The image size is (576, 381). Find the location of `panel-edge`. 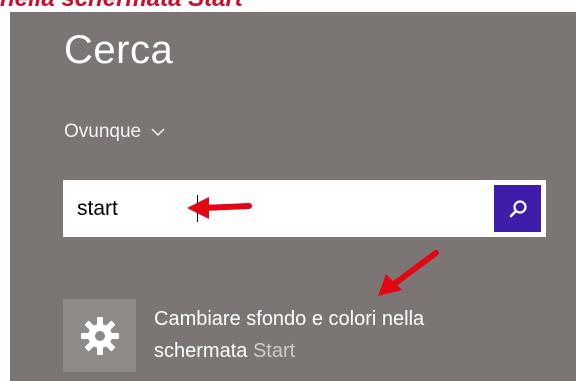

panel-edge is located at coordinates (5, 196).